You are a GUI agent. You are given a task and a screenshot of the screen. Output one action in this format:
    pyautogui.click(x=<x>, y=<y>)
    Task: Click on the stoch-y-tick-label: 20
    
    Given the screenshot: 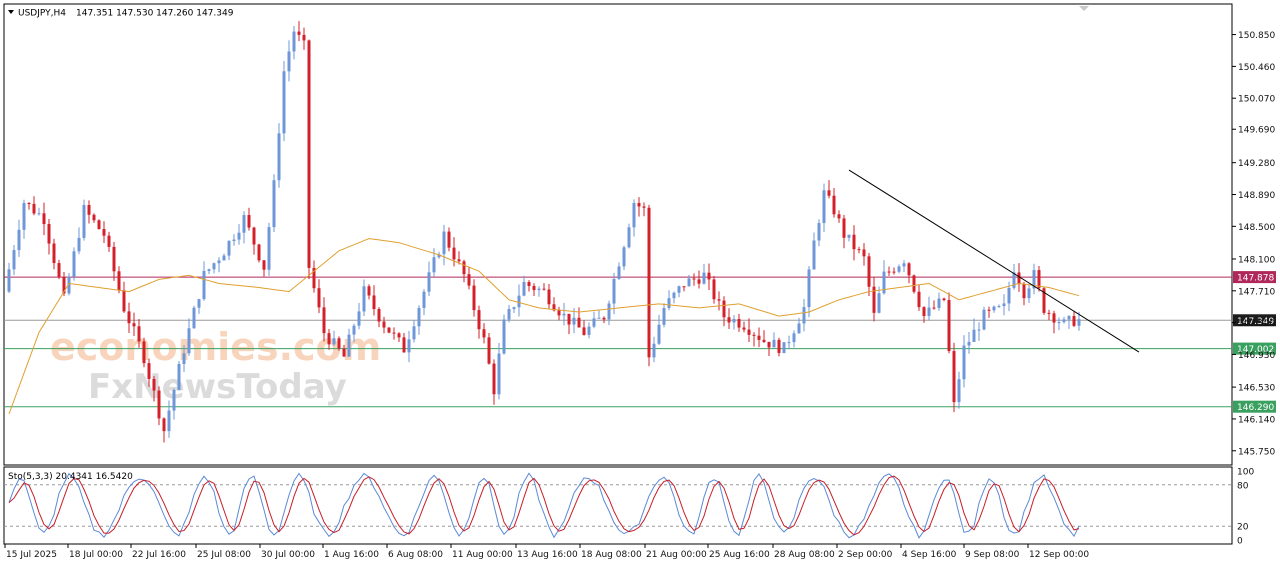 What is the action you would take?
    pyautogui.click(x=1243, y=528)
    